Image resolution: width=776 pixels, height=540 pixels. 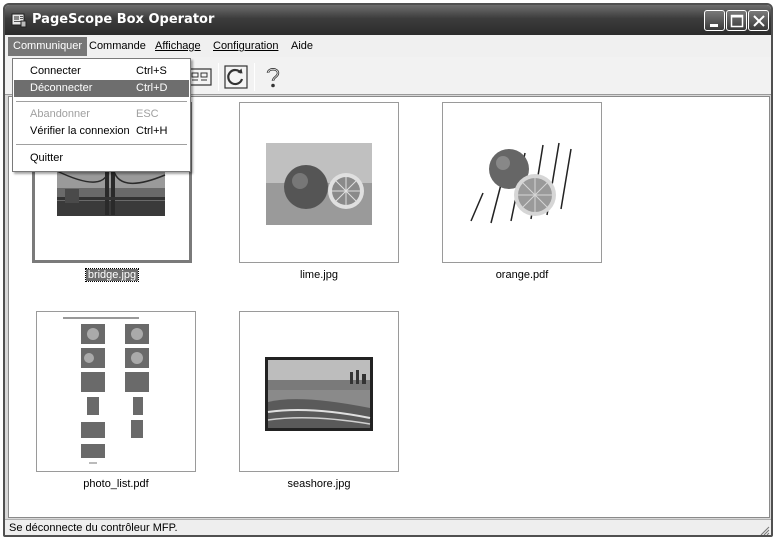 I want to click on menu-item-abandonner: Abandonner ESC, so click(x=101, y=114).